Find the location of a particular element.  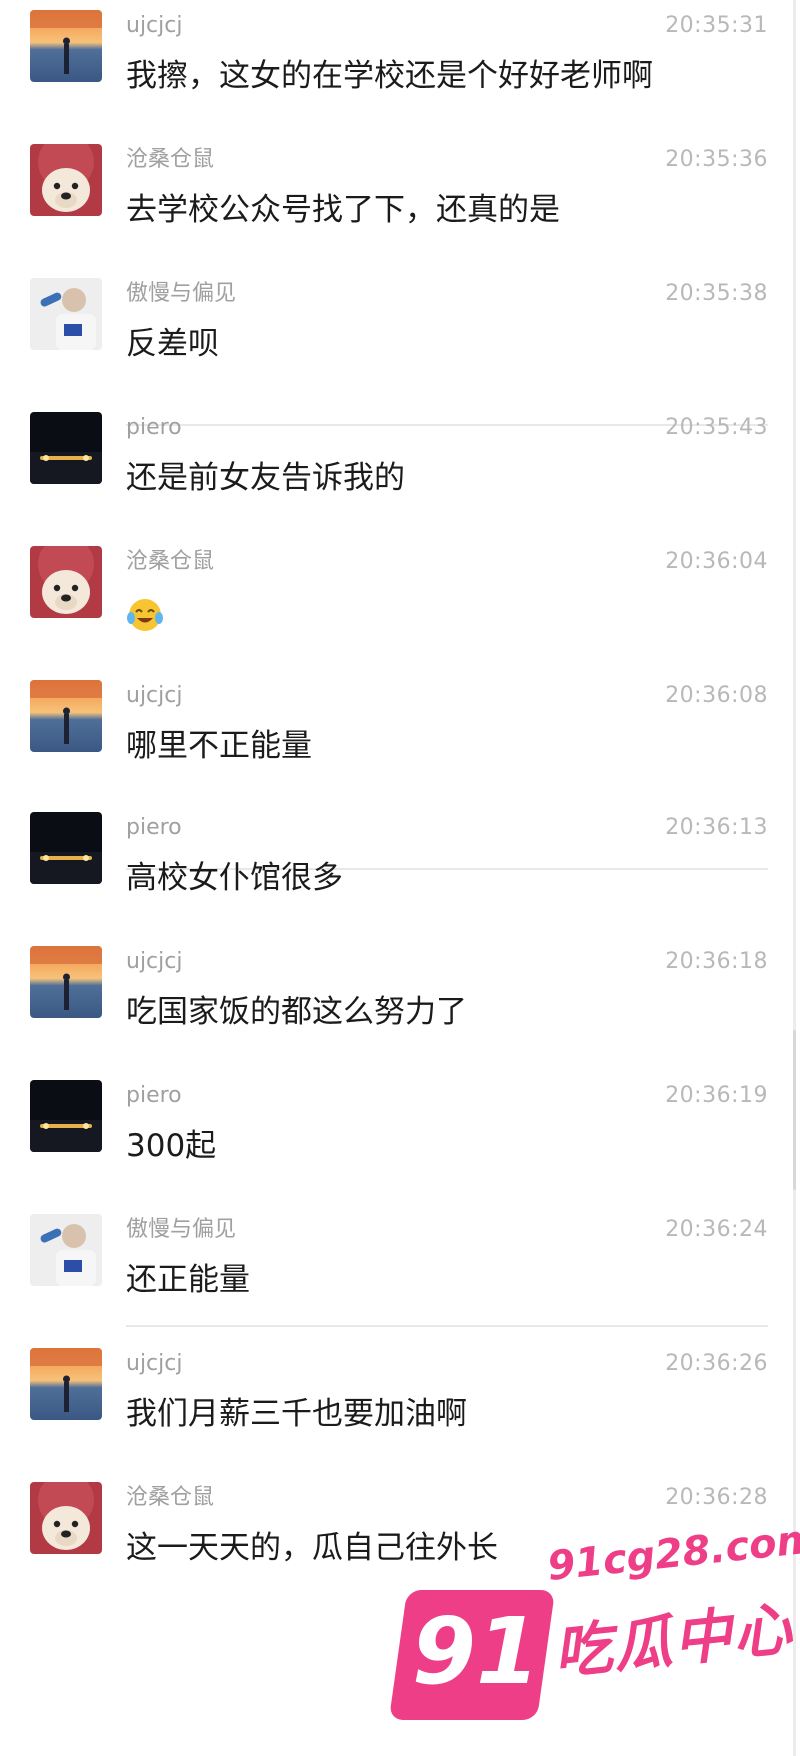

message-text: 我擦，这女的在学校还是个好好老师啊 is located at coordinates (389, 76).